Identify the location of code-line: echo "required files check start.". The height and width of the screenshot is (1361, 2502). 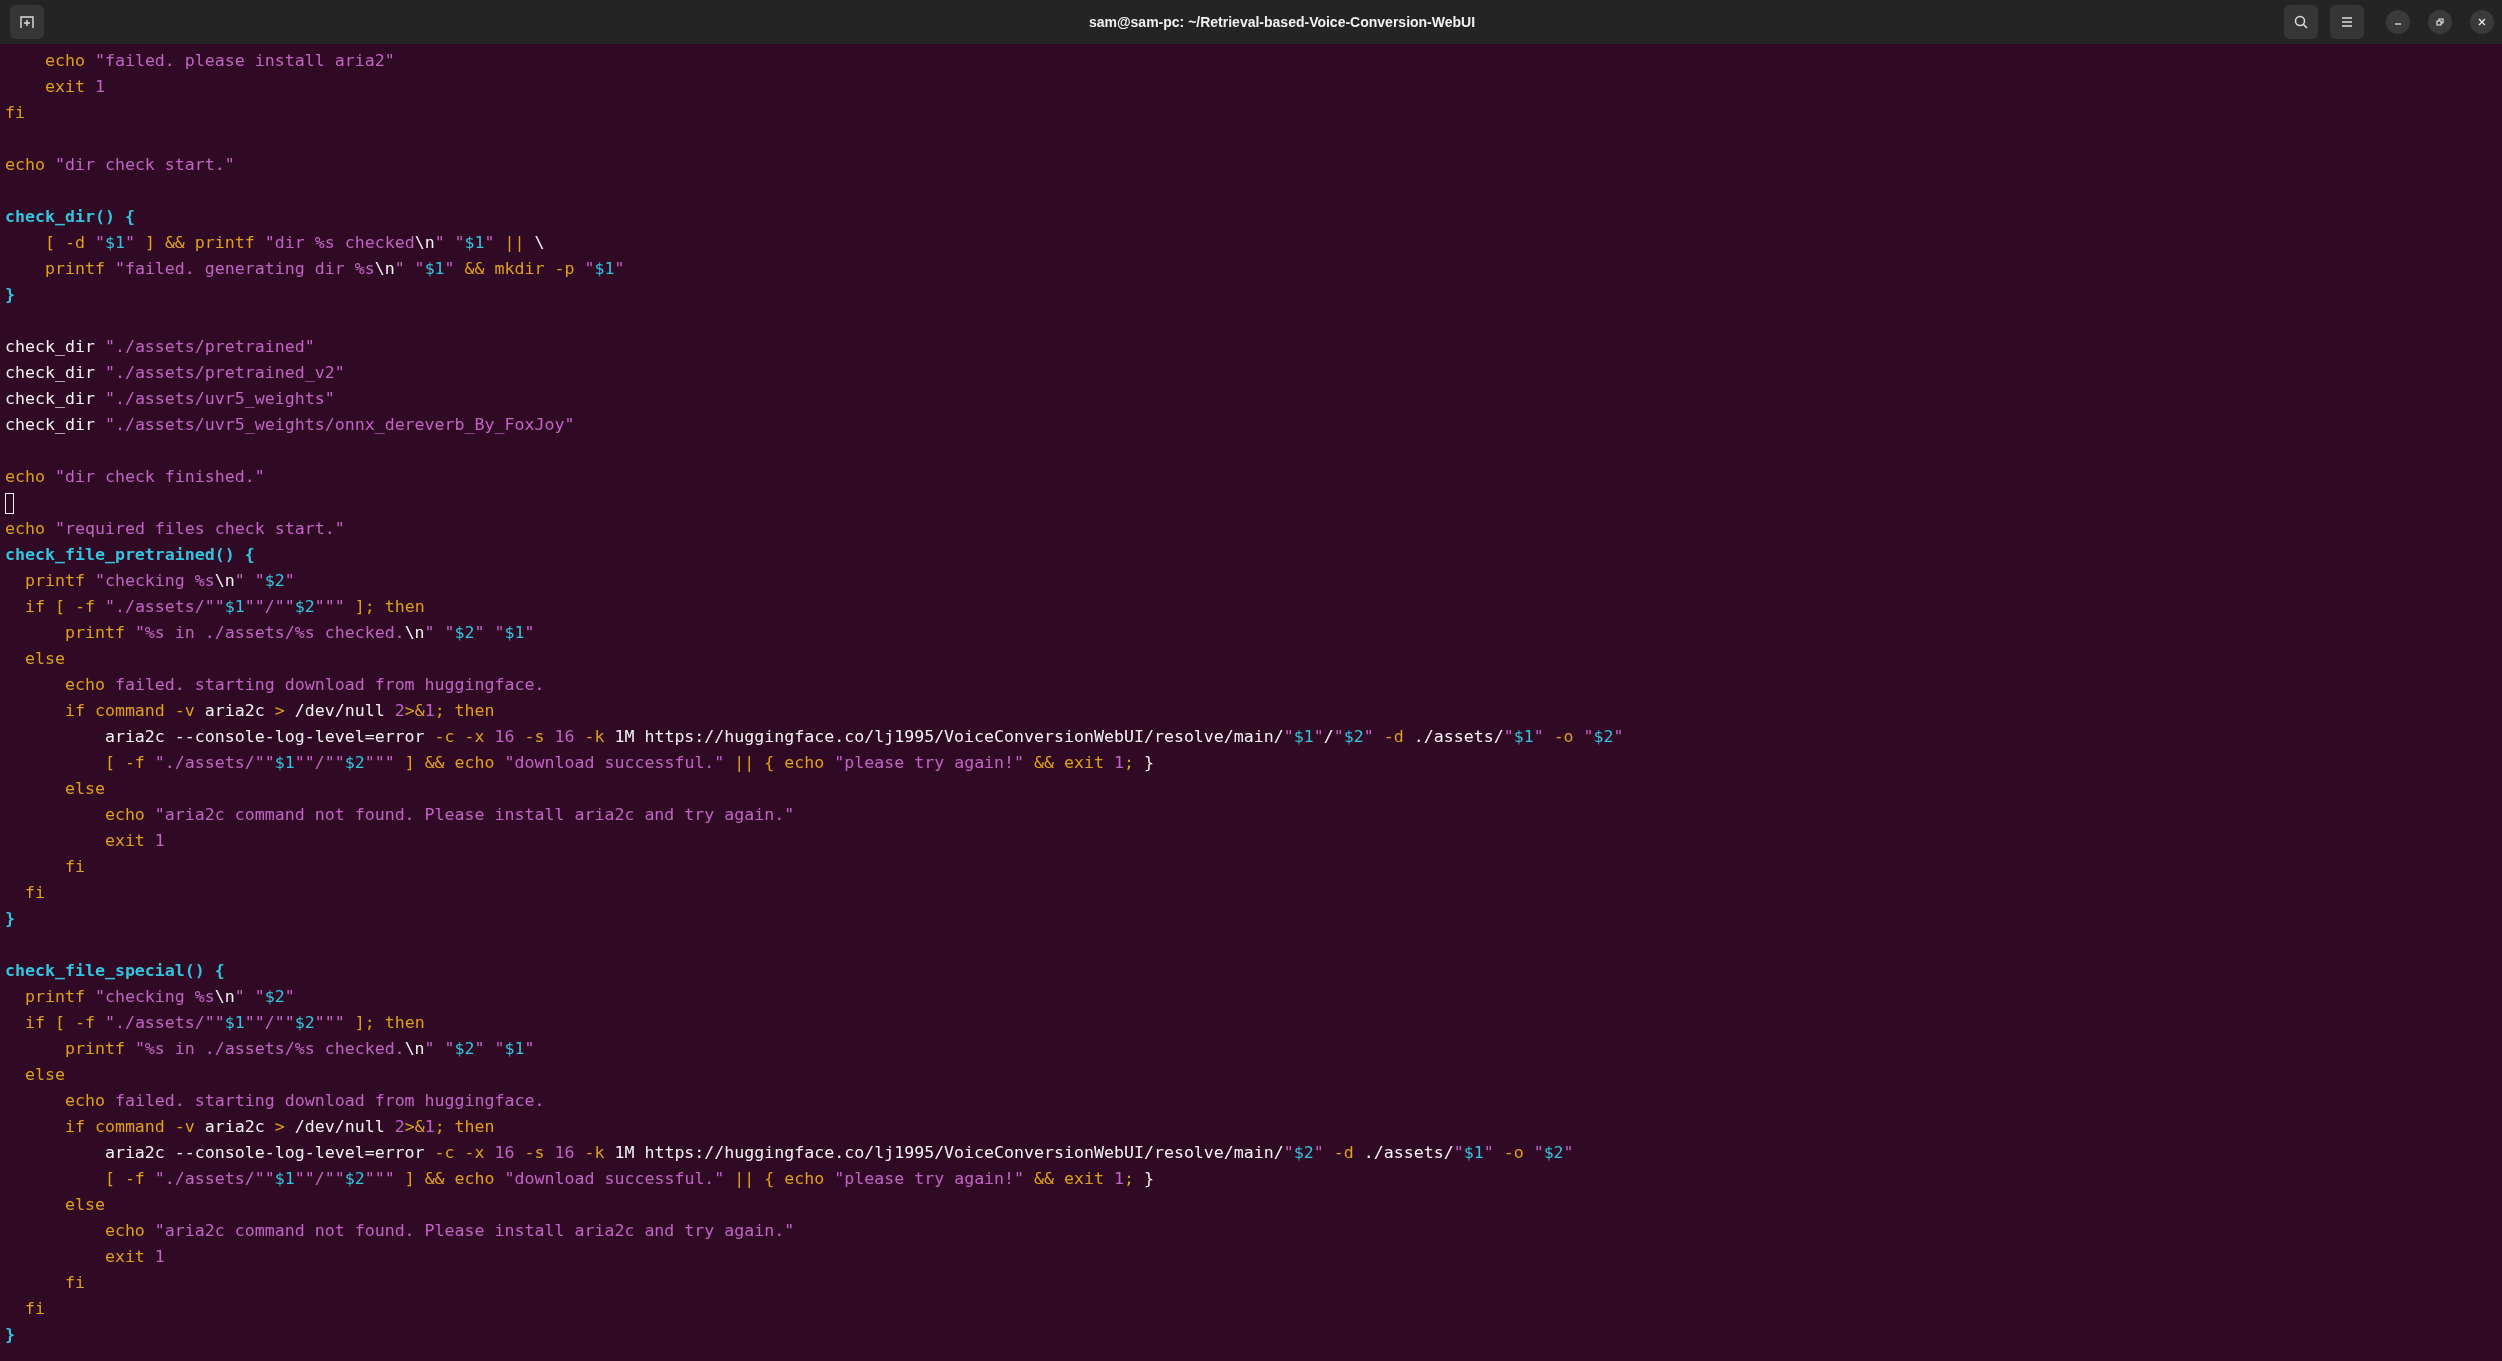
(175, 529).